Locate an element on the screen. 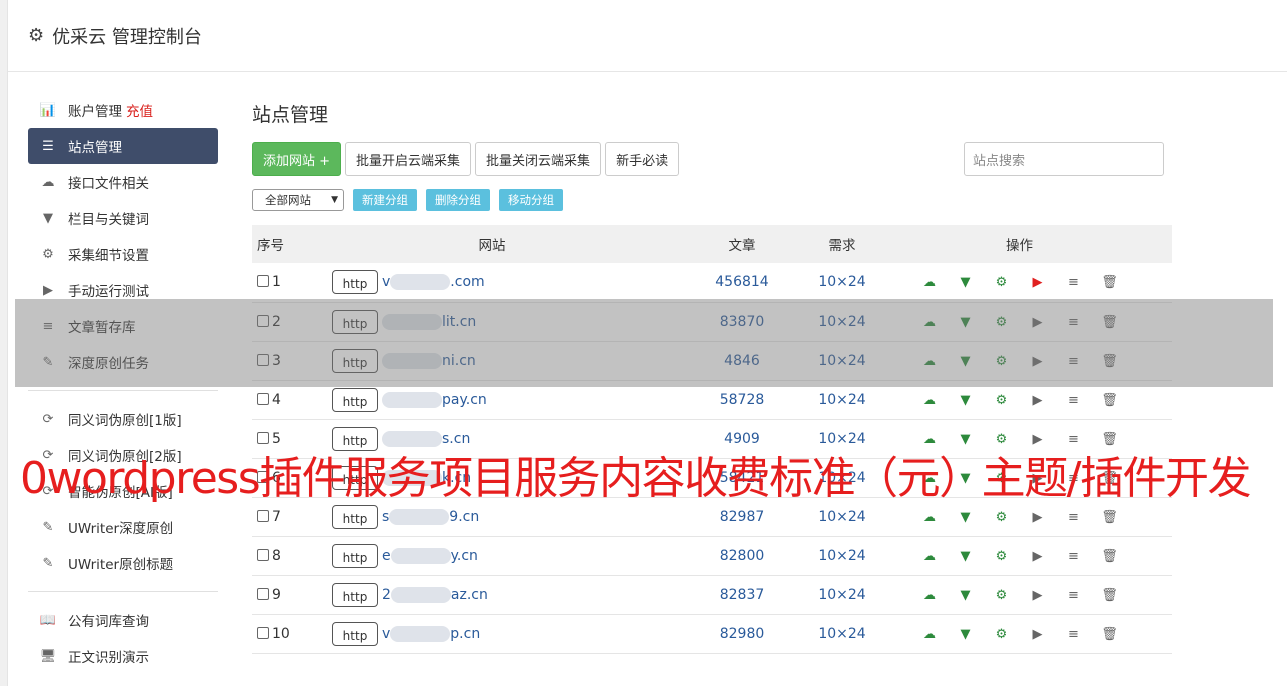 This screenshot has width=1287, height=686. app-title: 优采云 管理控制台 is located at coordinates (127, 37).